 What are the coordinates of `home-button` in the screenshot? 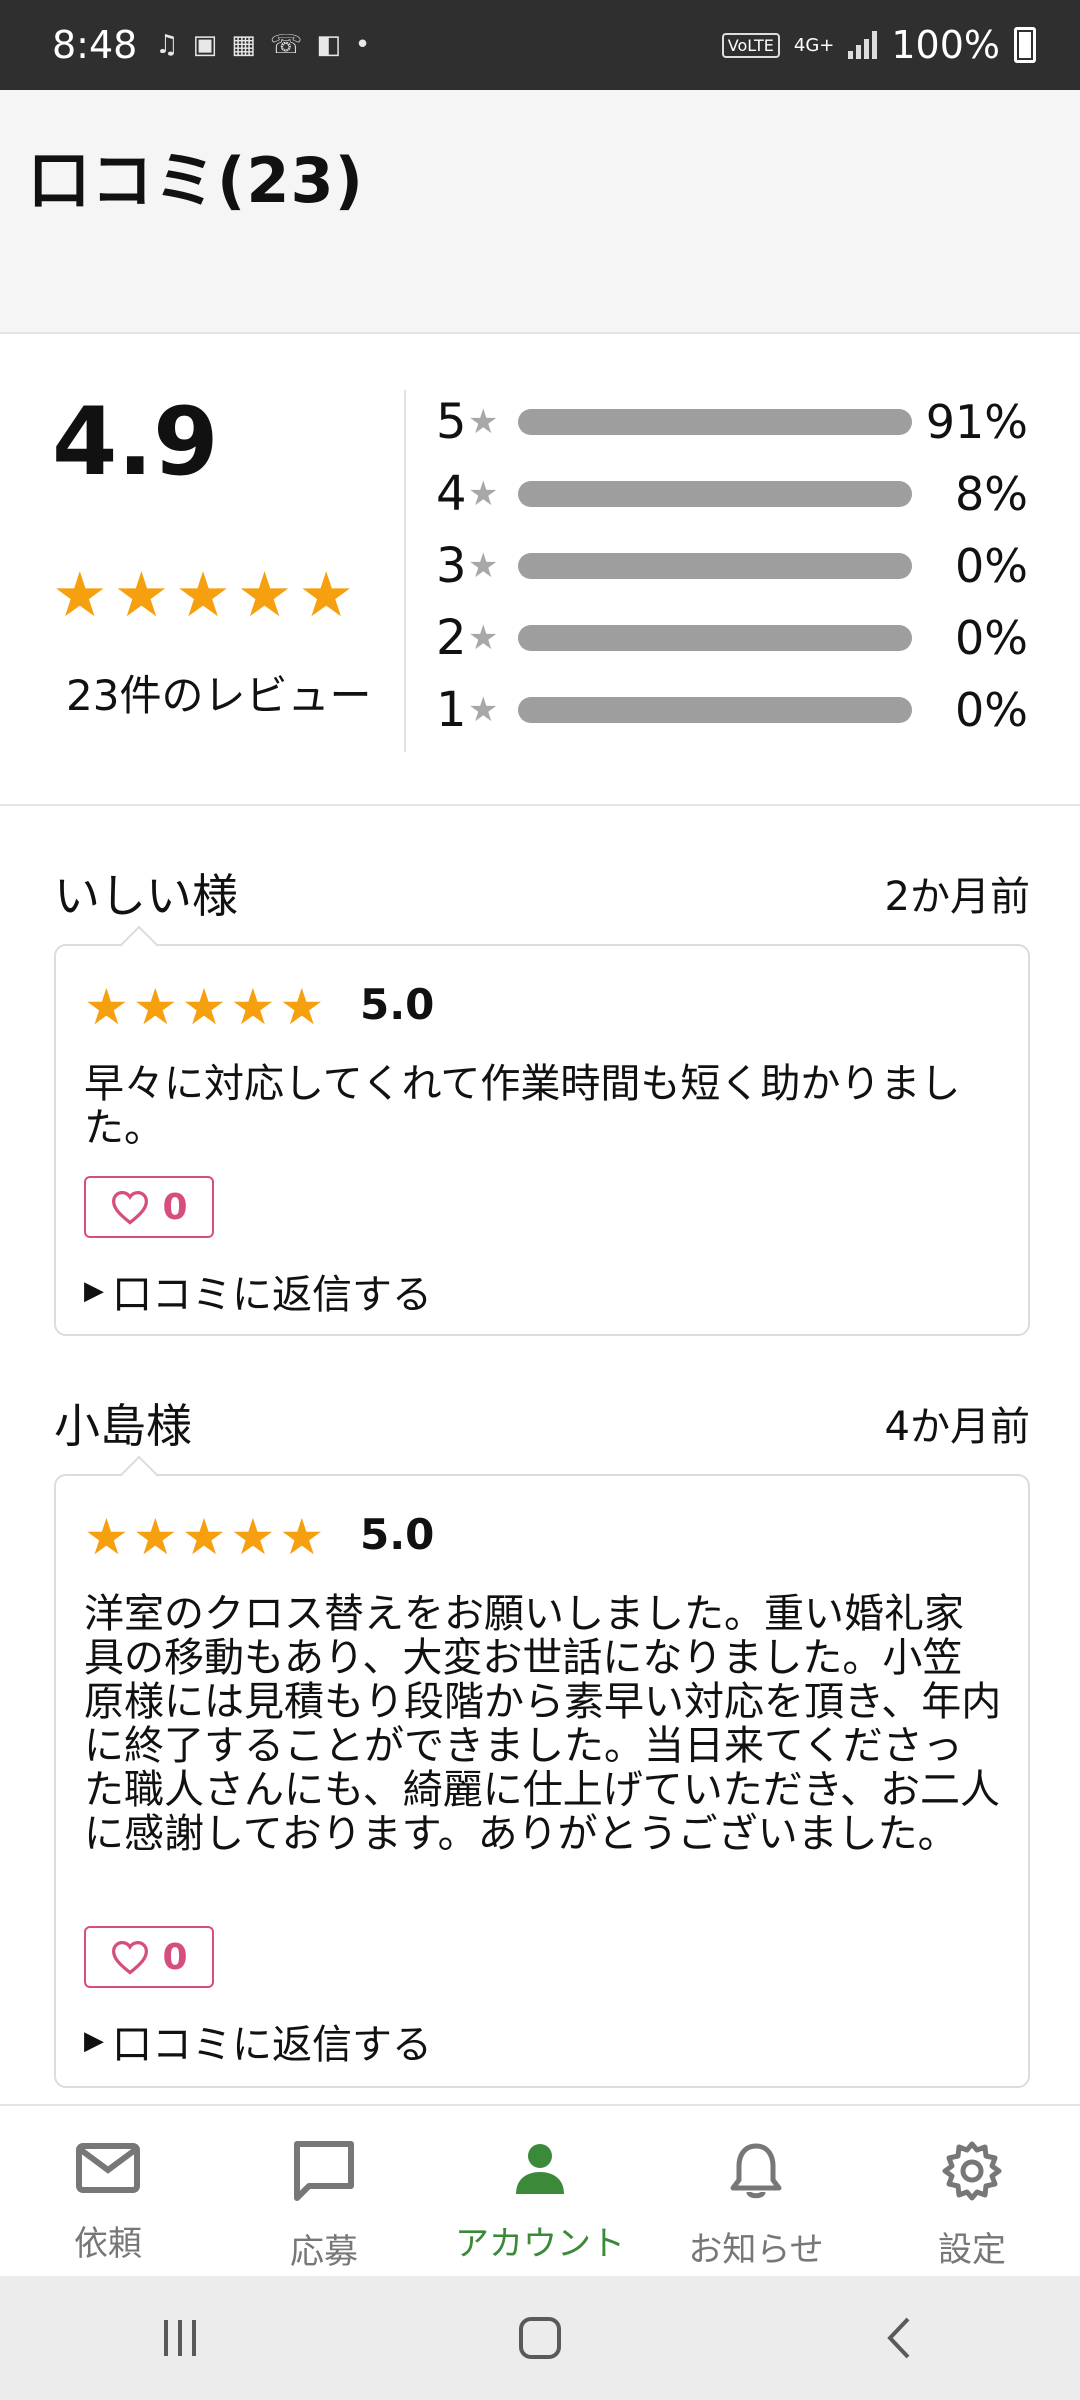 It's located at (540, 2338).